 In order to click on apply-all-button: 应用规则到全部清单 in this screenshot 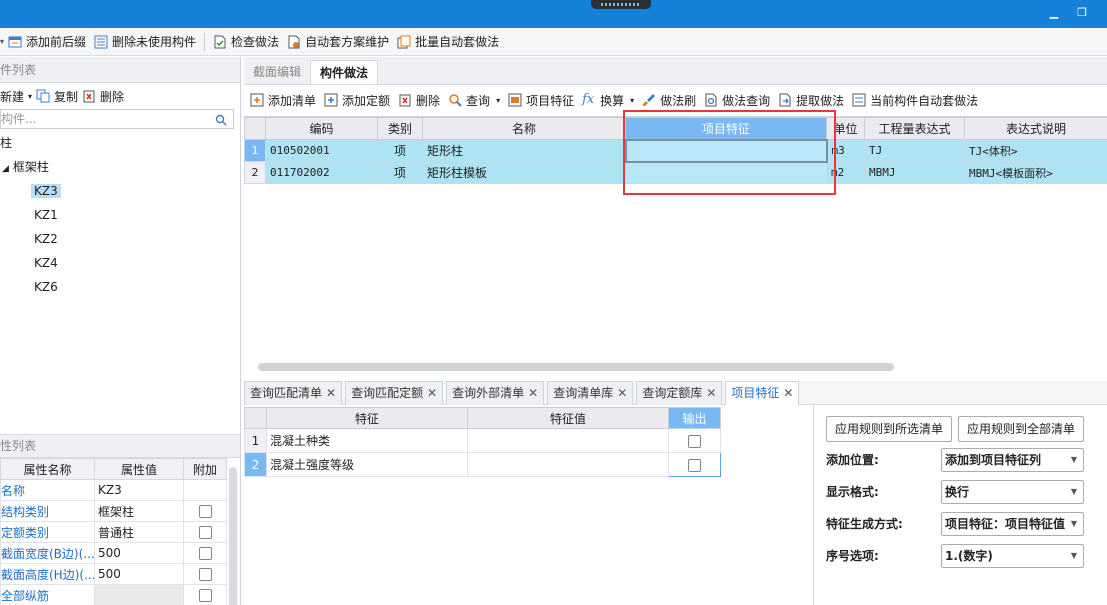, I will do `click(1021, 429)`.